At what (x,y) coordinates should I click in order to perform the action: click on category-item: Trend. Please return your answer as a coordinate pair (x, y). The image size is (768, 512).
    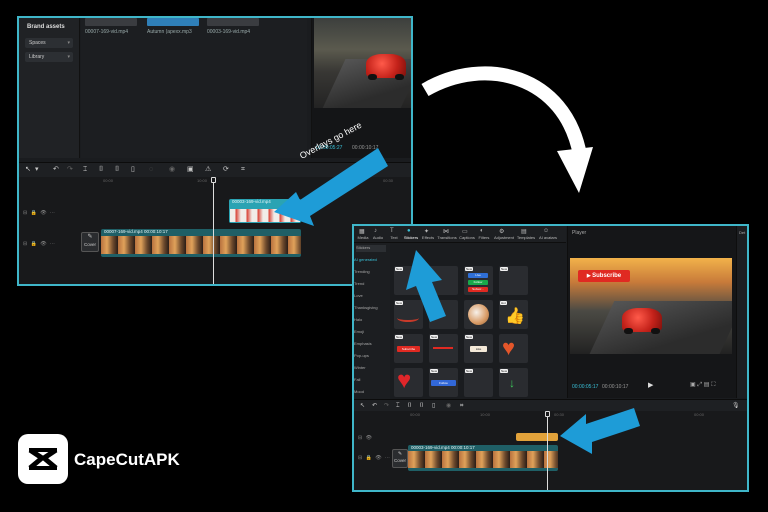
    Looking at the image, I should click on (359, 283).